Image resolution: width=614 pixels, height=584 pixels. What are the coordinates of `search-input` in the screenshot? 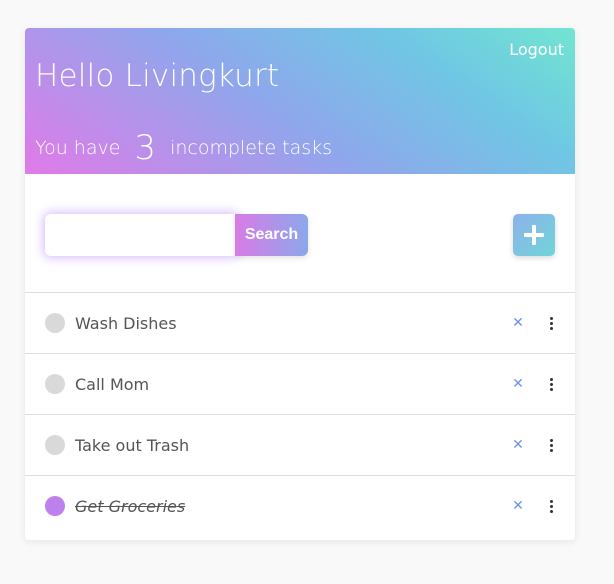 It's located at (140, 235).